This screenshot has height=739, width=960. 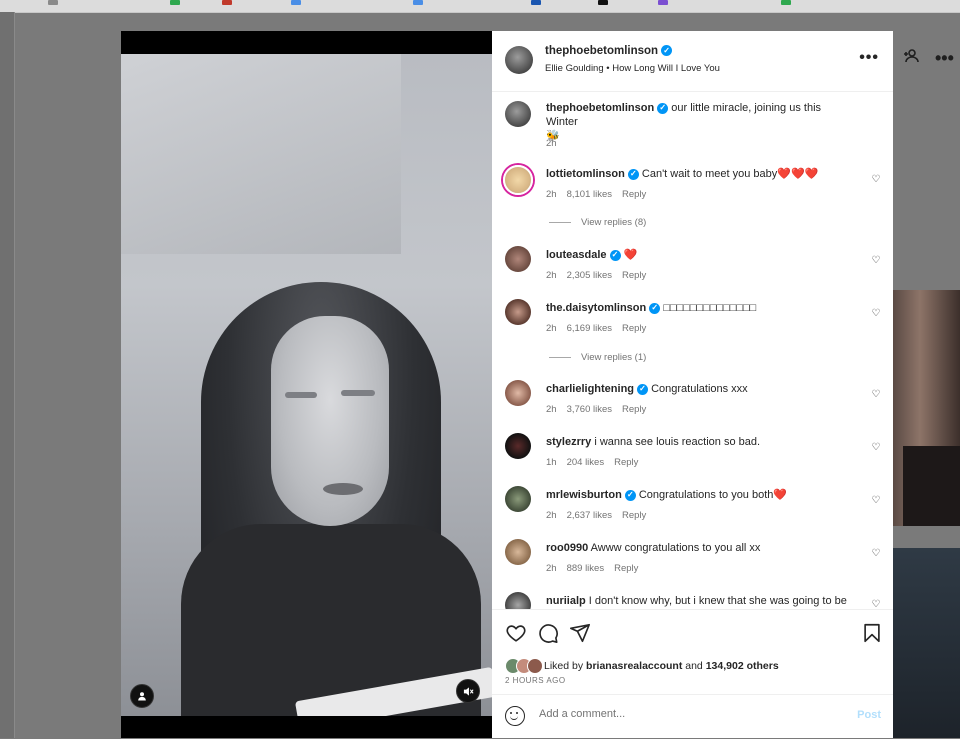 What do you see at coordinates (586, 568) in the screenshot?
I see `comment-likes: 889 likes` at bounding box center [586, 568].